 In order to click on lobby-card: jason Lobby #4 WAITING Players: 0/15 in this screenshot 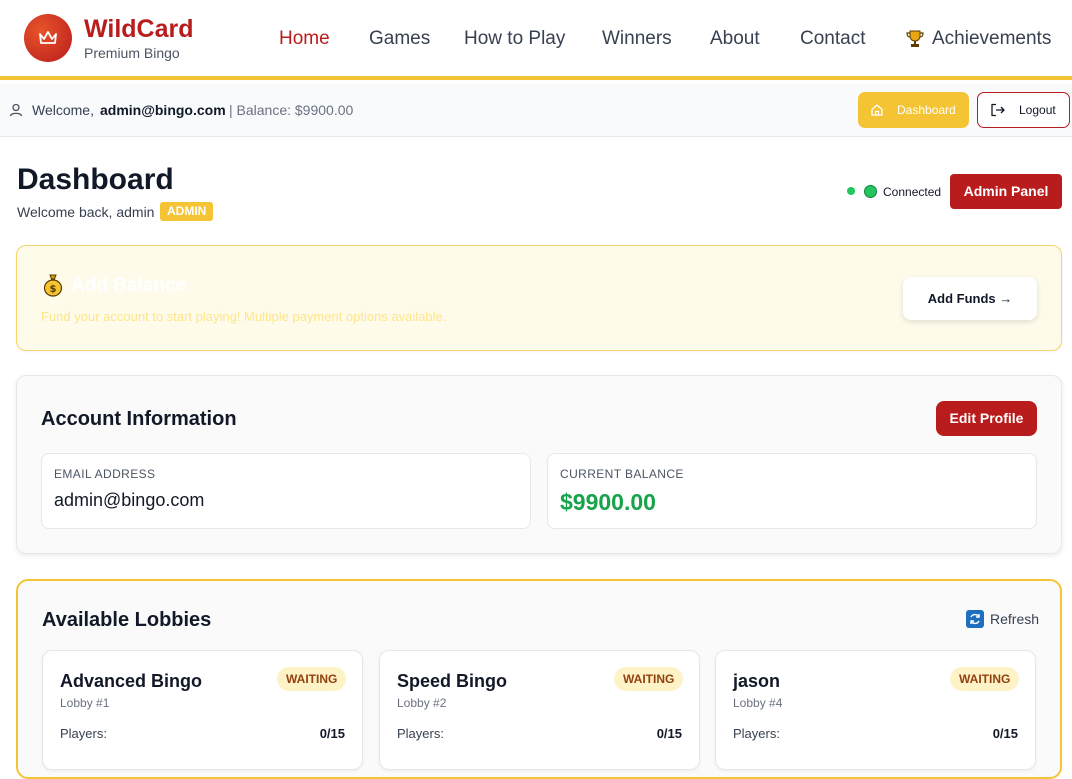, I will do `click(875, 710)`.